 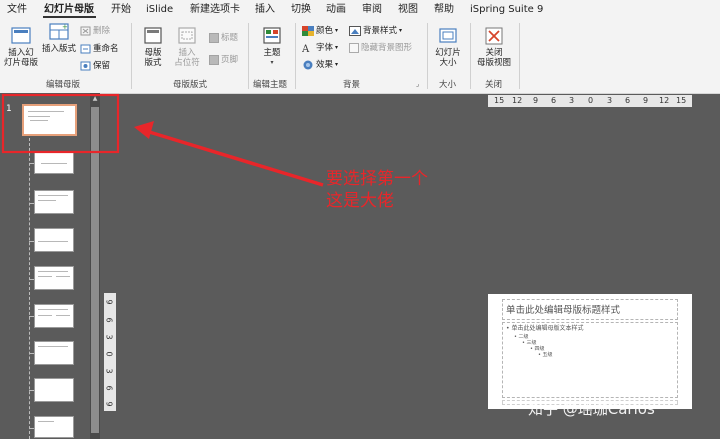 I want to click on menu-slide-master: 幻灯片母版, so click(x=69, y=9).